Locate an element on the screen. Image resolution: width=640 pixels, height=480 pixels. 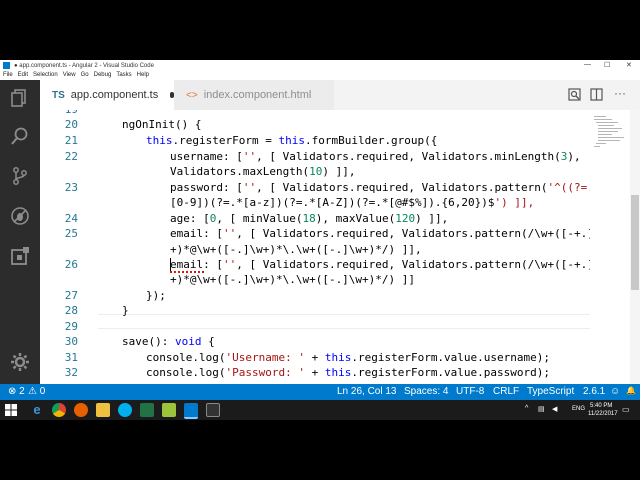
typescript-file-icon: TS is located at coordinates (58, 95).